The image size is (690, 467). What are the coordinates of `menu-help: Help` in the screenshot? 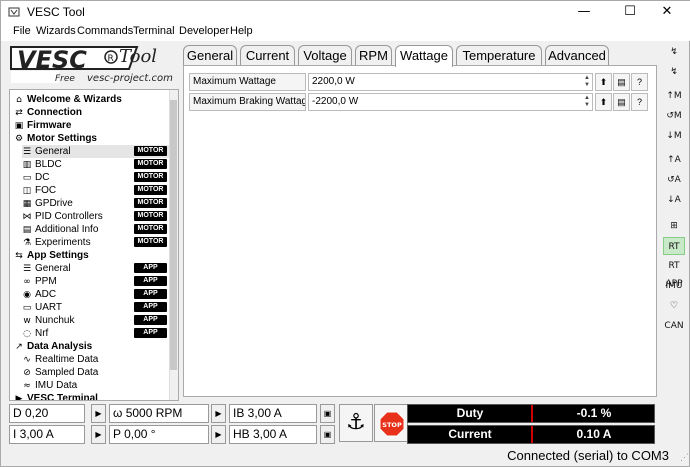 It's located at (241, 31).